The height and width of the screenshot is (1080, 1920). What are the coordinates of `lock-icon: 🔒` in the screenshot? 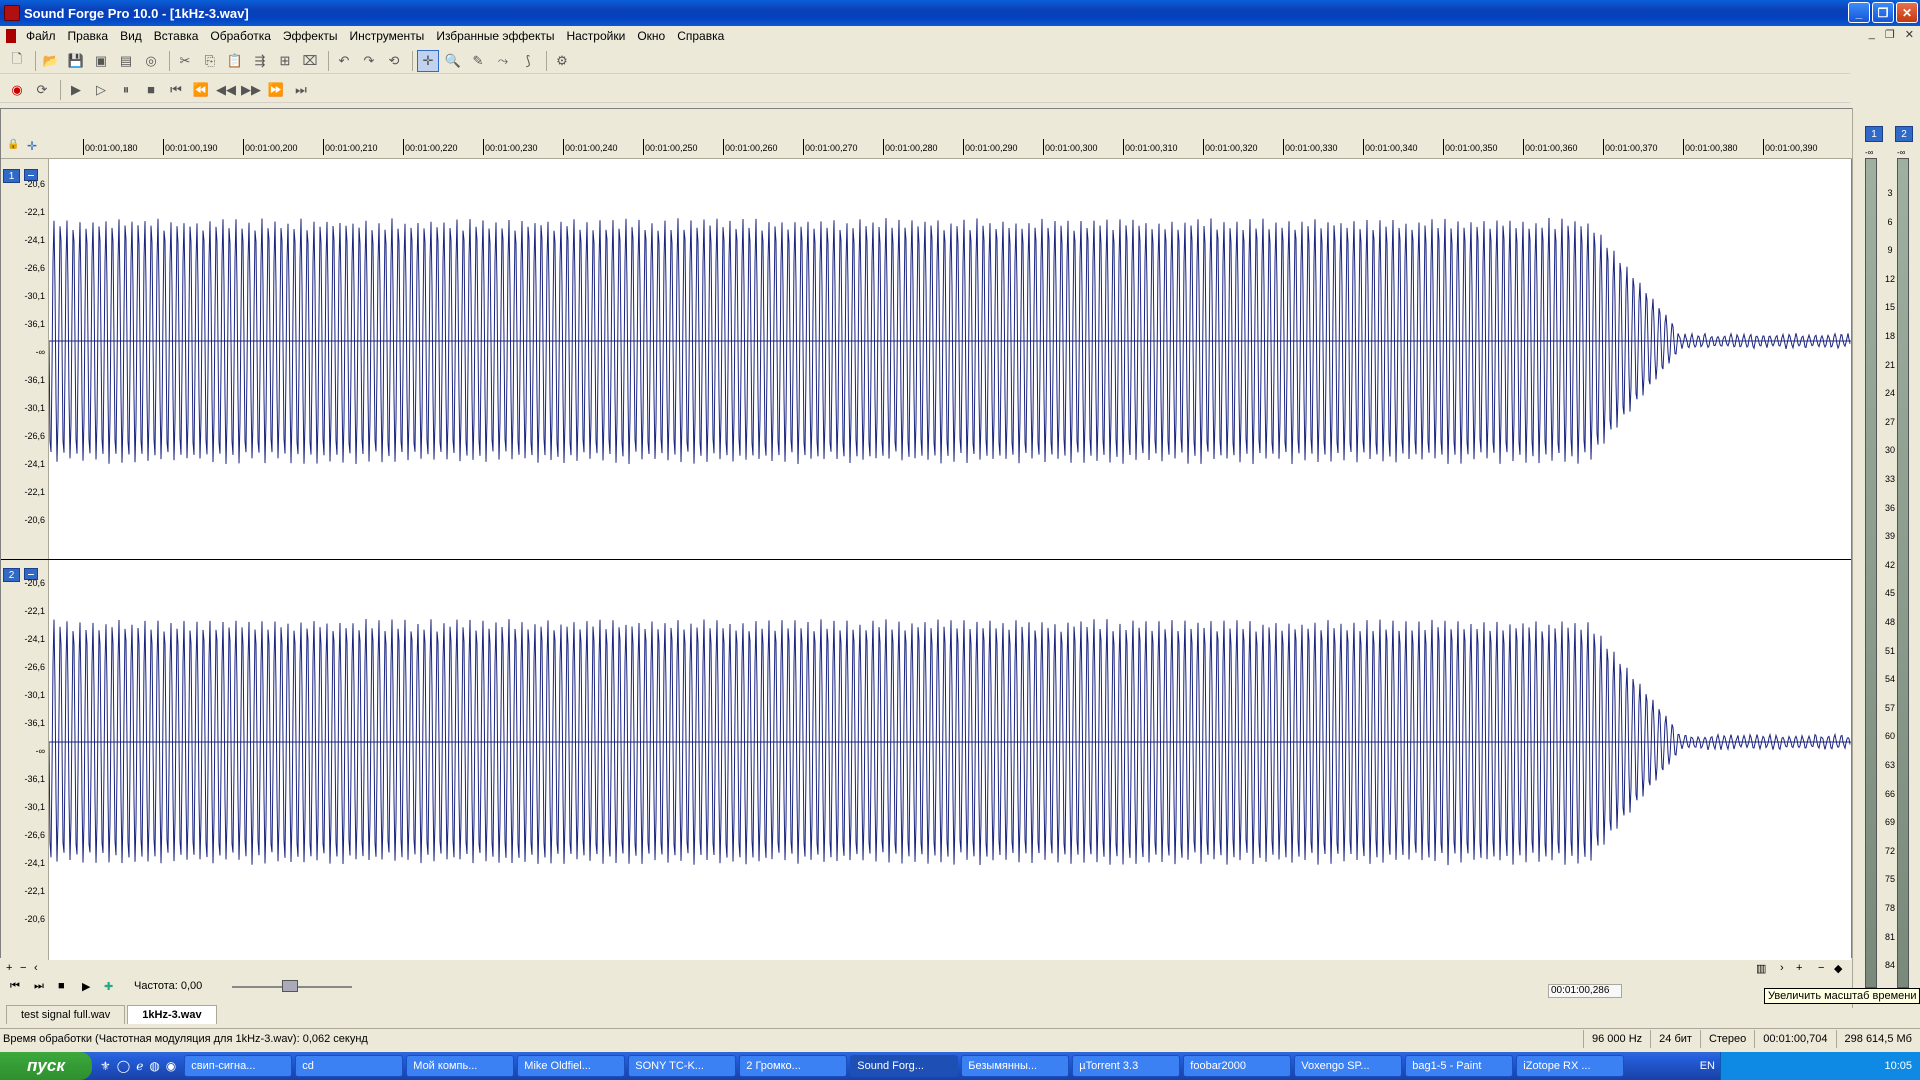 It's located at (13, 144).